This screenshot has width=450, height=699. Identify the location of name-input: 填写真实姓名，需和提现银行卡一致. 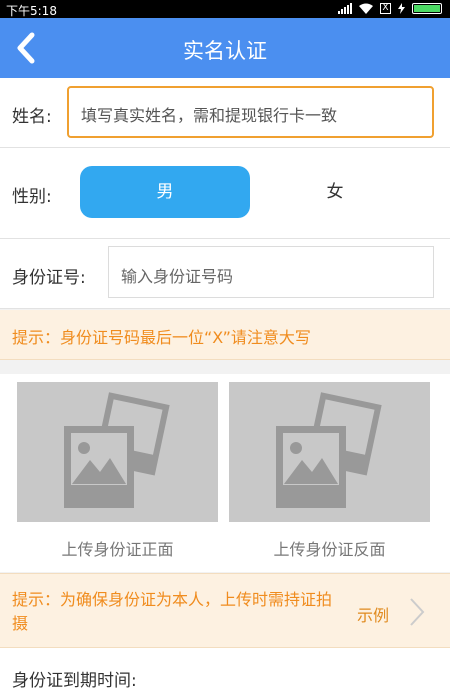
(250, 112).